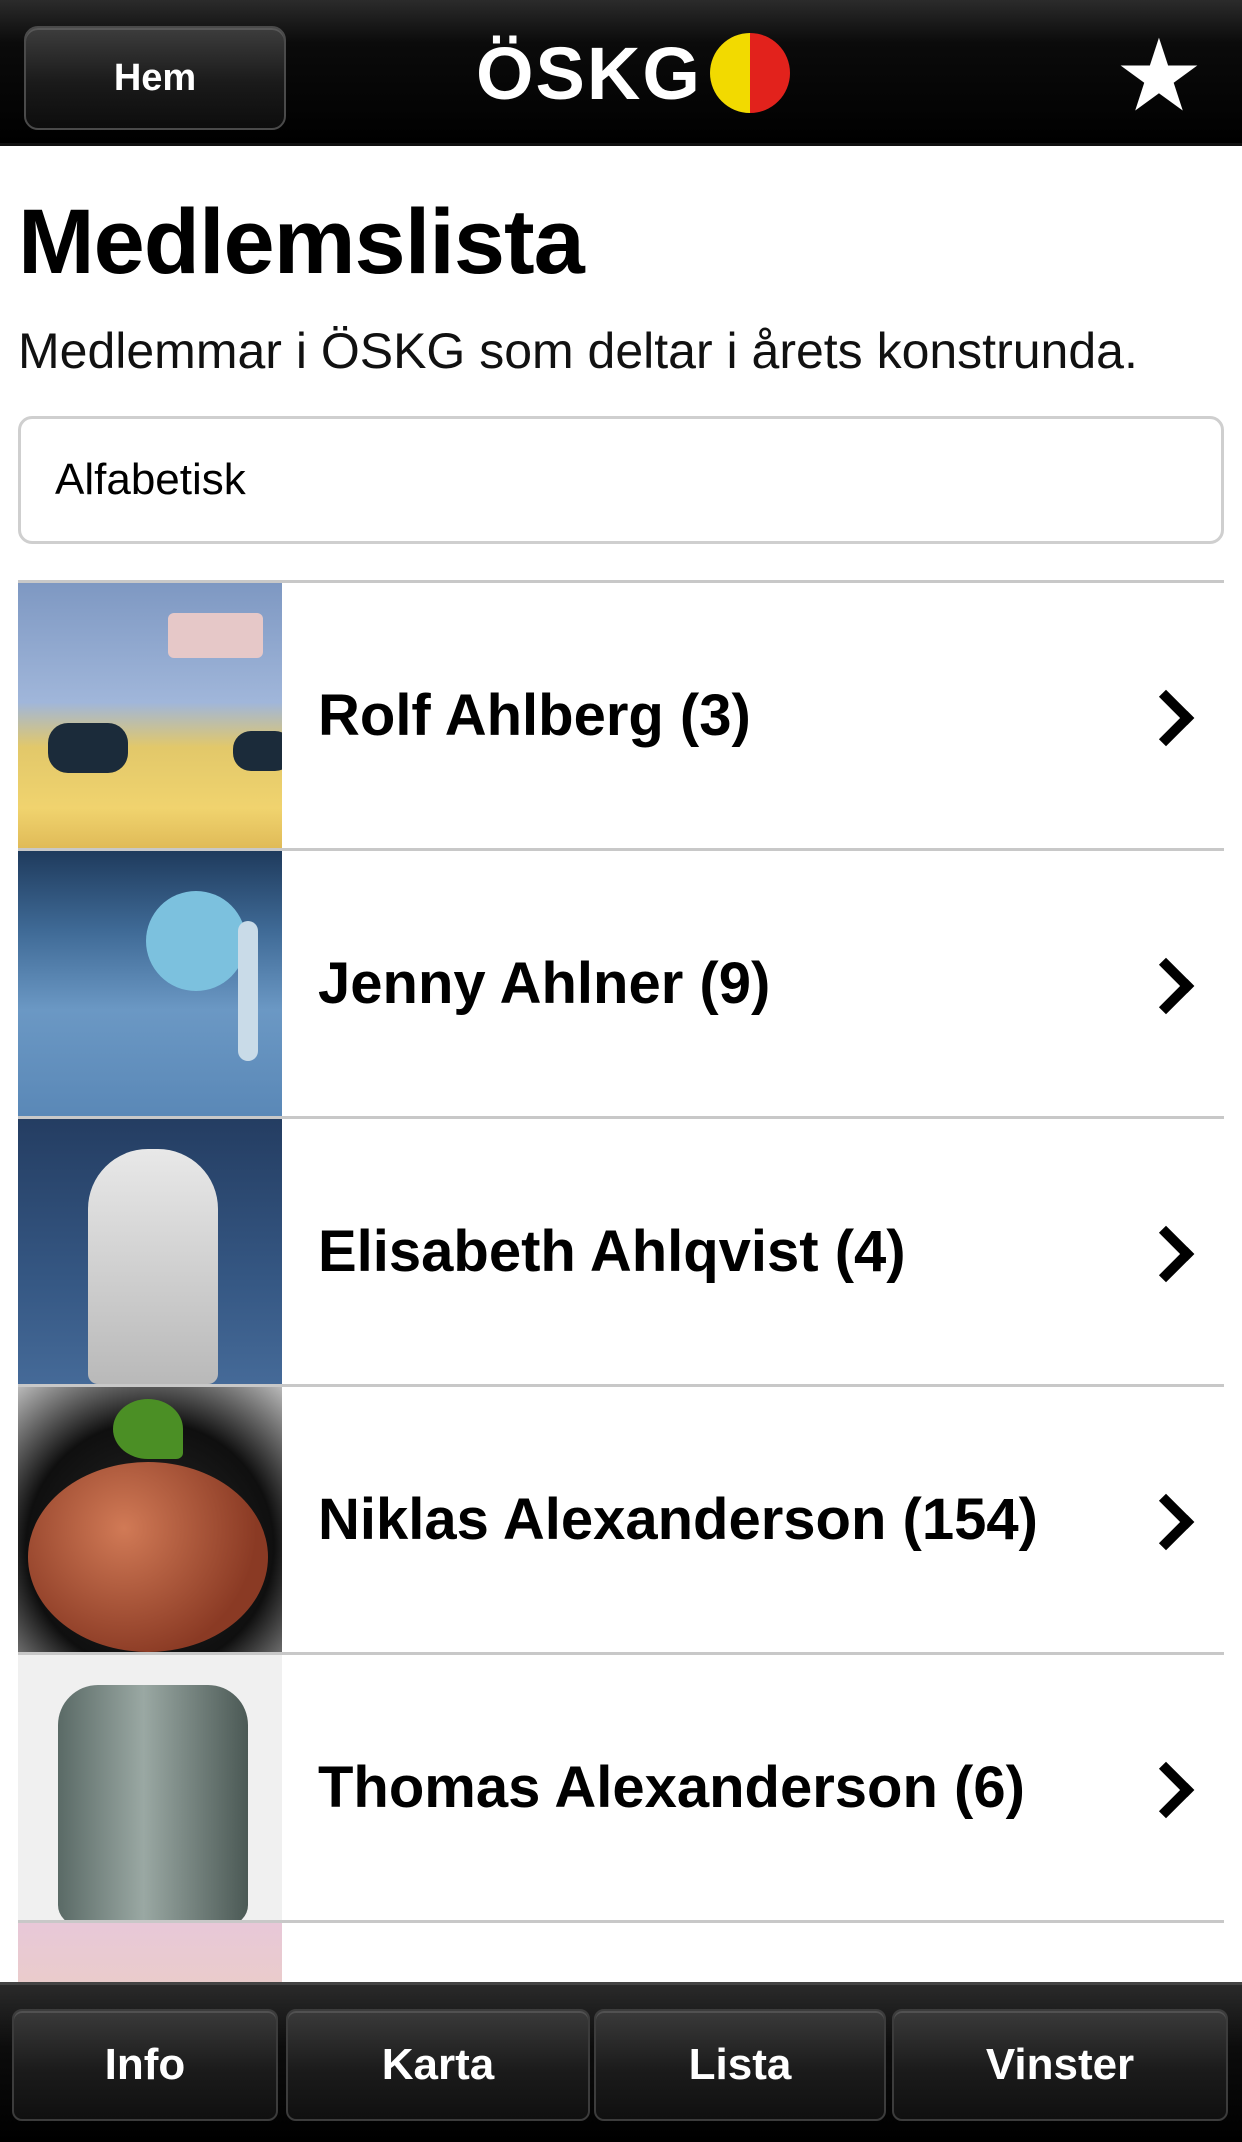 The width and height of the screenshot is (1242, 2142). I want to click on list-item: Elisabeth Ahlqvist (4), so click(621, 1253).